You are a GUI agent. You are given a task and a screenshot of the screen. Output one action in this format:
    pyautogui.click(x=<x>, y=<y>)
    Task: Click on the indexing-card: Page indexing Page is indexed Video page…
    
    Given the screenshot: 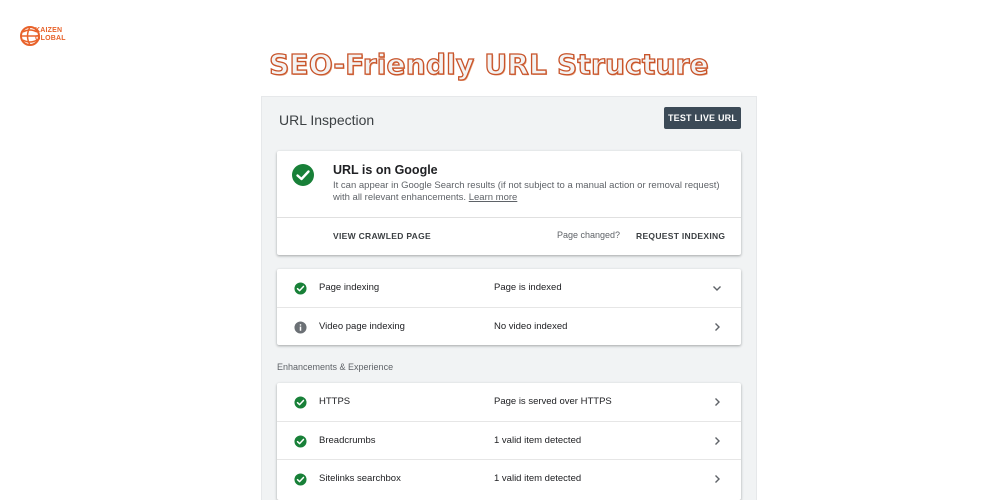 What is the action you would take?
    pyautogui.click(x=509, y=307)
    